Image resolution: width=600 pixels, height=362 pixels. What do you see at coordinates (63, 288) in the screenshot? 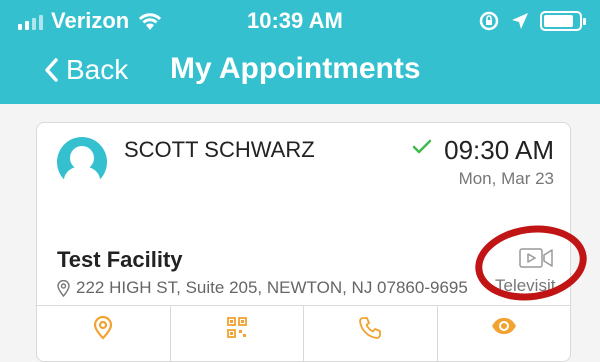
I see `map-pin-icon` at bounding box center [63, 288].